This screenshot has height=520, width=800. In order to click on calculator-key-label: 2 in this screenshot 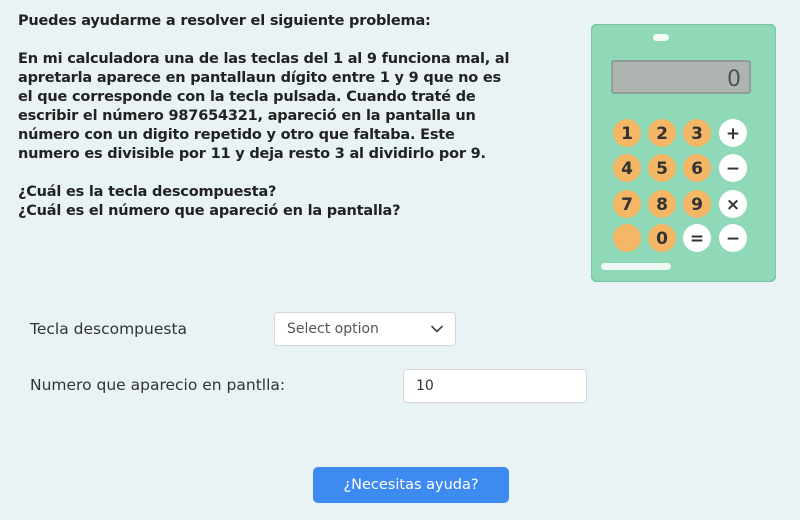, I will do `click(662, 134)`.